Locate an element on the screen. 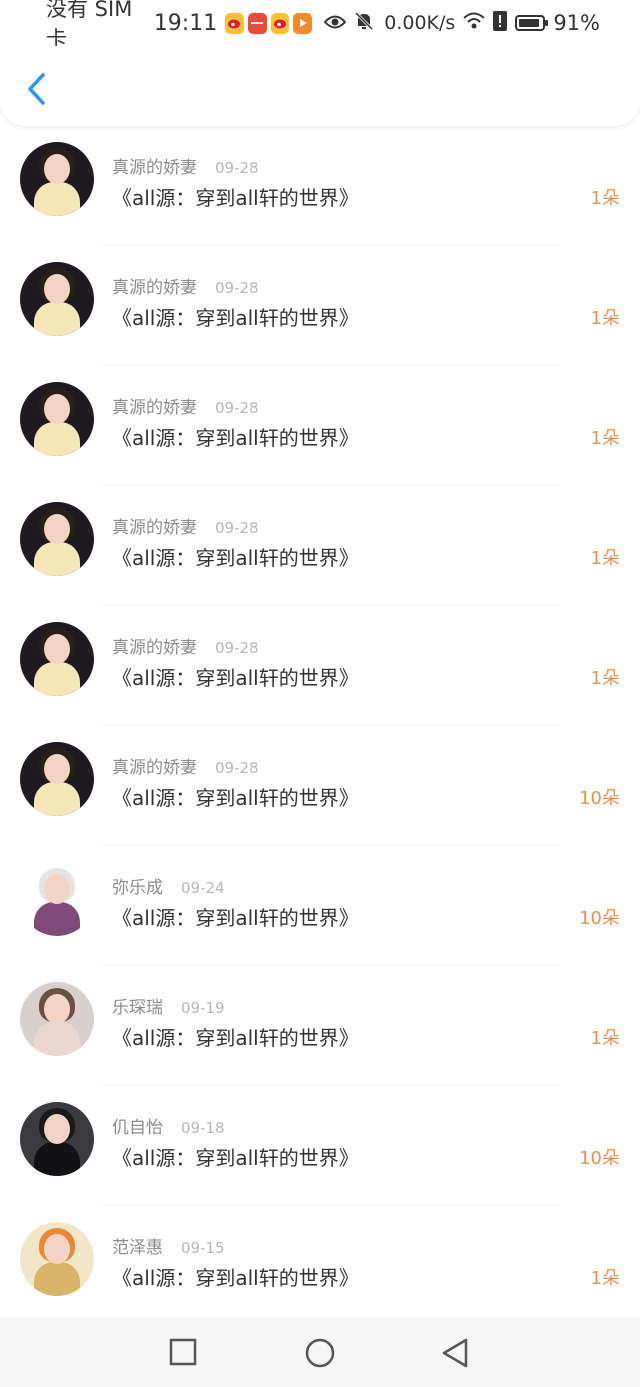  list-item: 乐琛瑞 09-19 《all源：穿到all轩的世界》 1朵 is located at coordinates (320, 1026).